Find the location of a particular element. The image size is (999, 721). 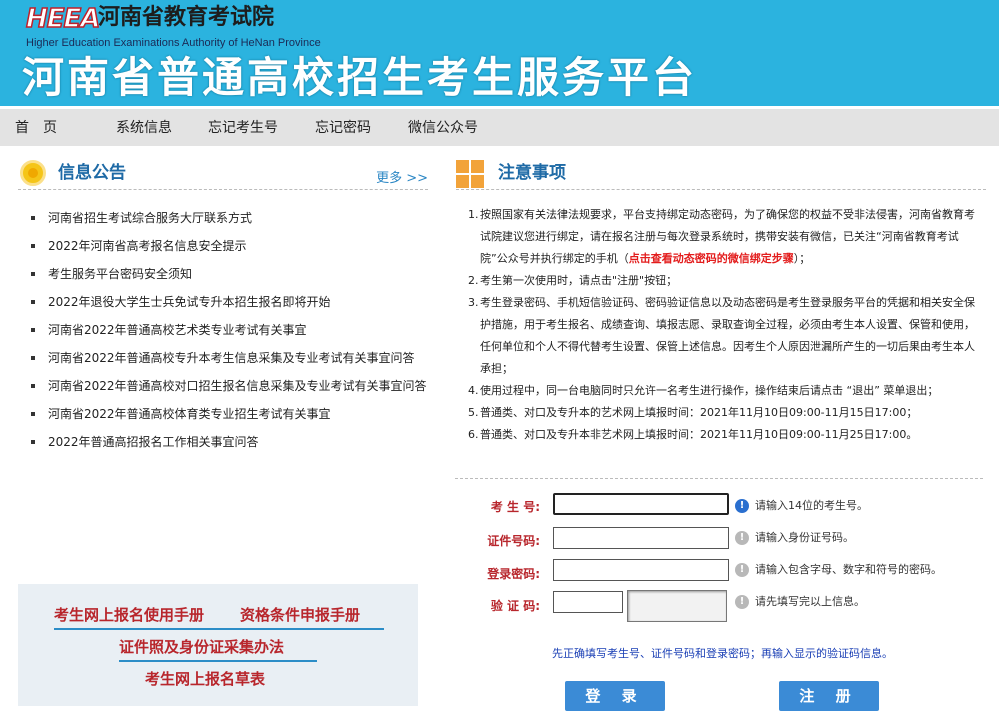

list-item: 2022年普通高招报名工作相关事宜问答 is located at coordinates (223, 442).